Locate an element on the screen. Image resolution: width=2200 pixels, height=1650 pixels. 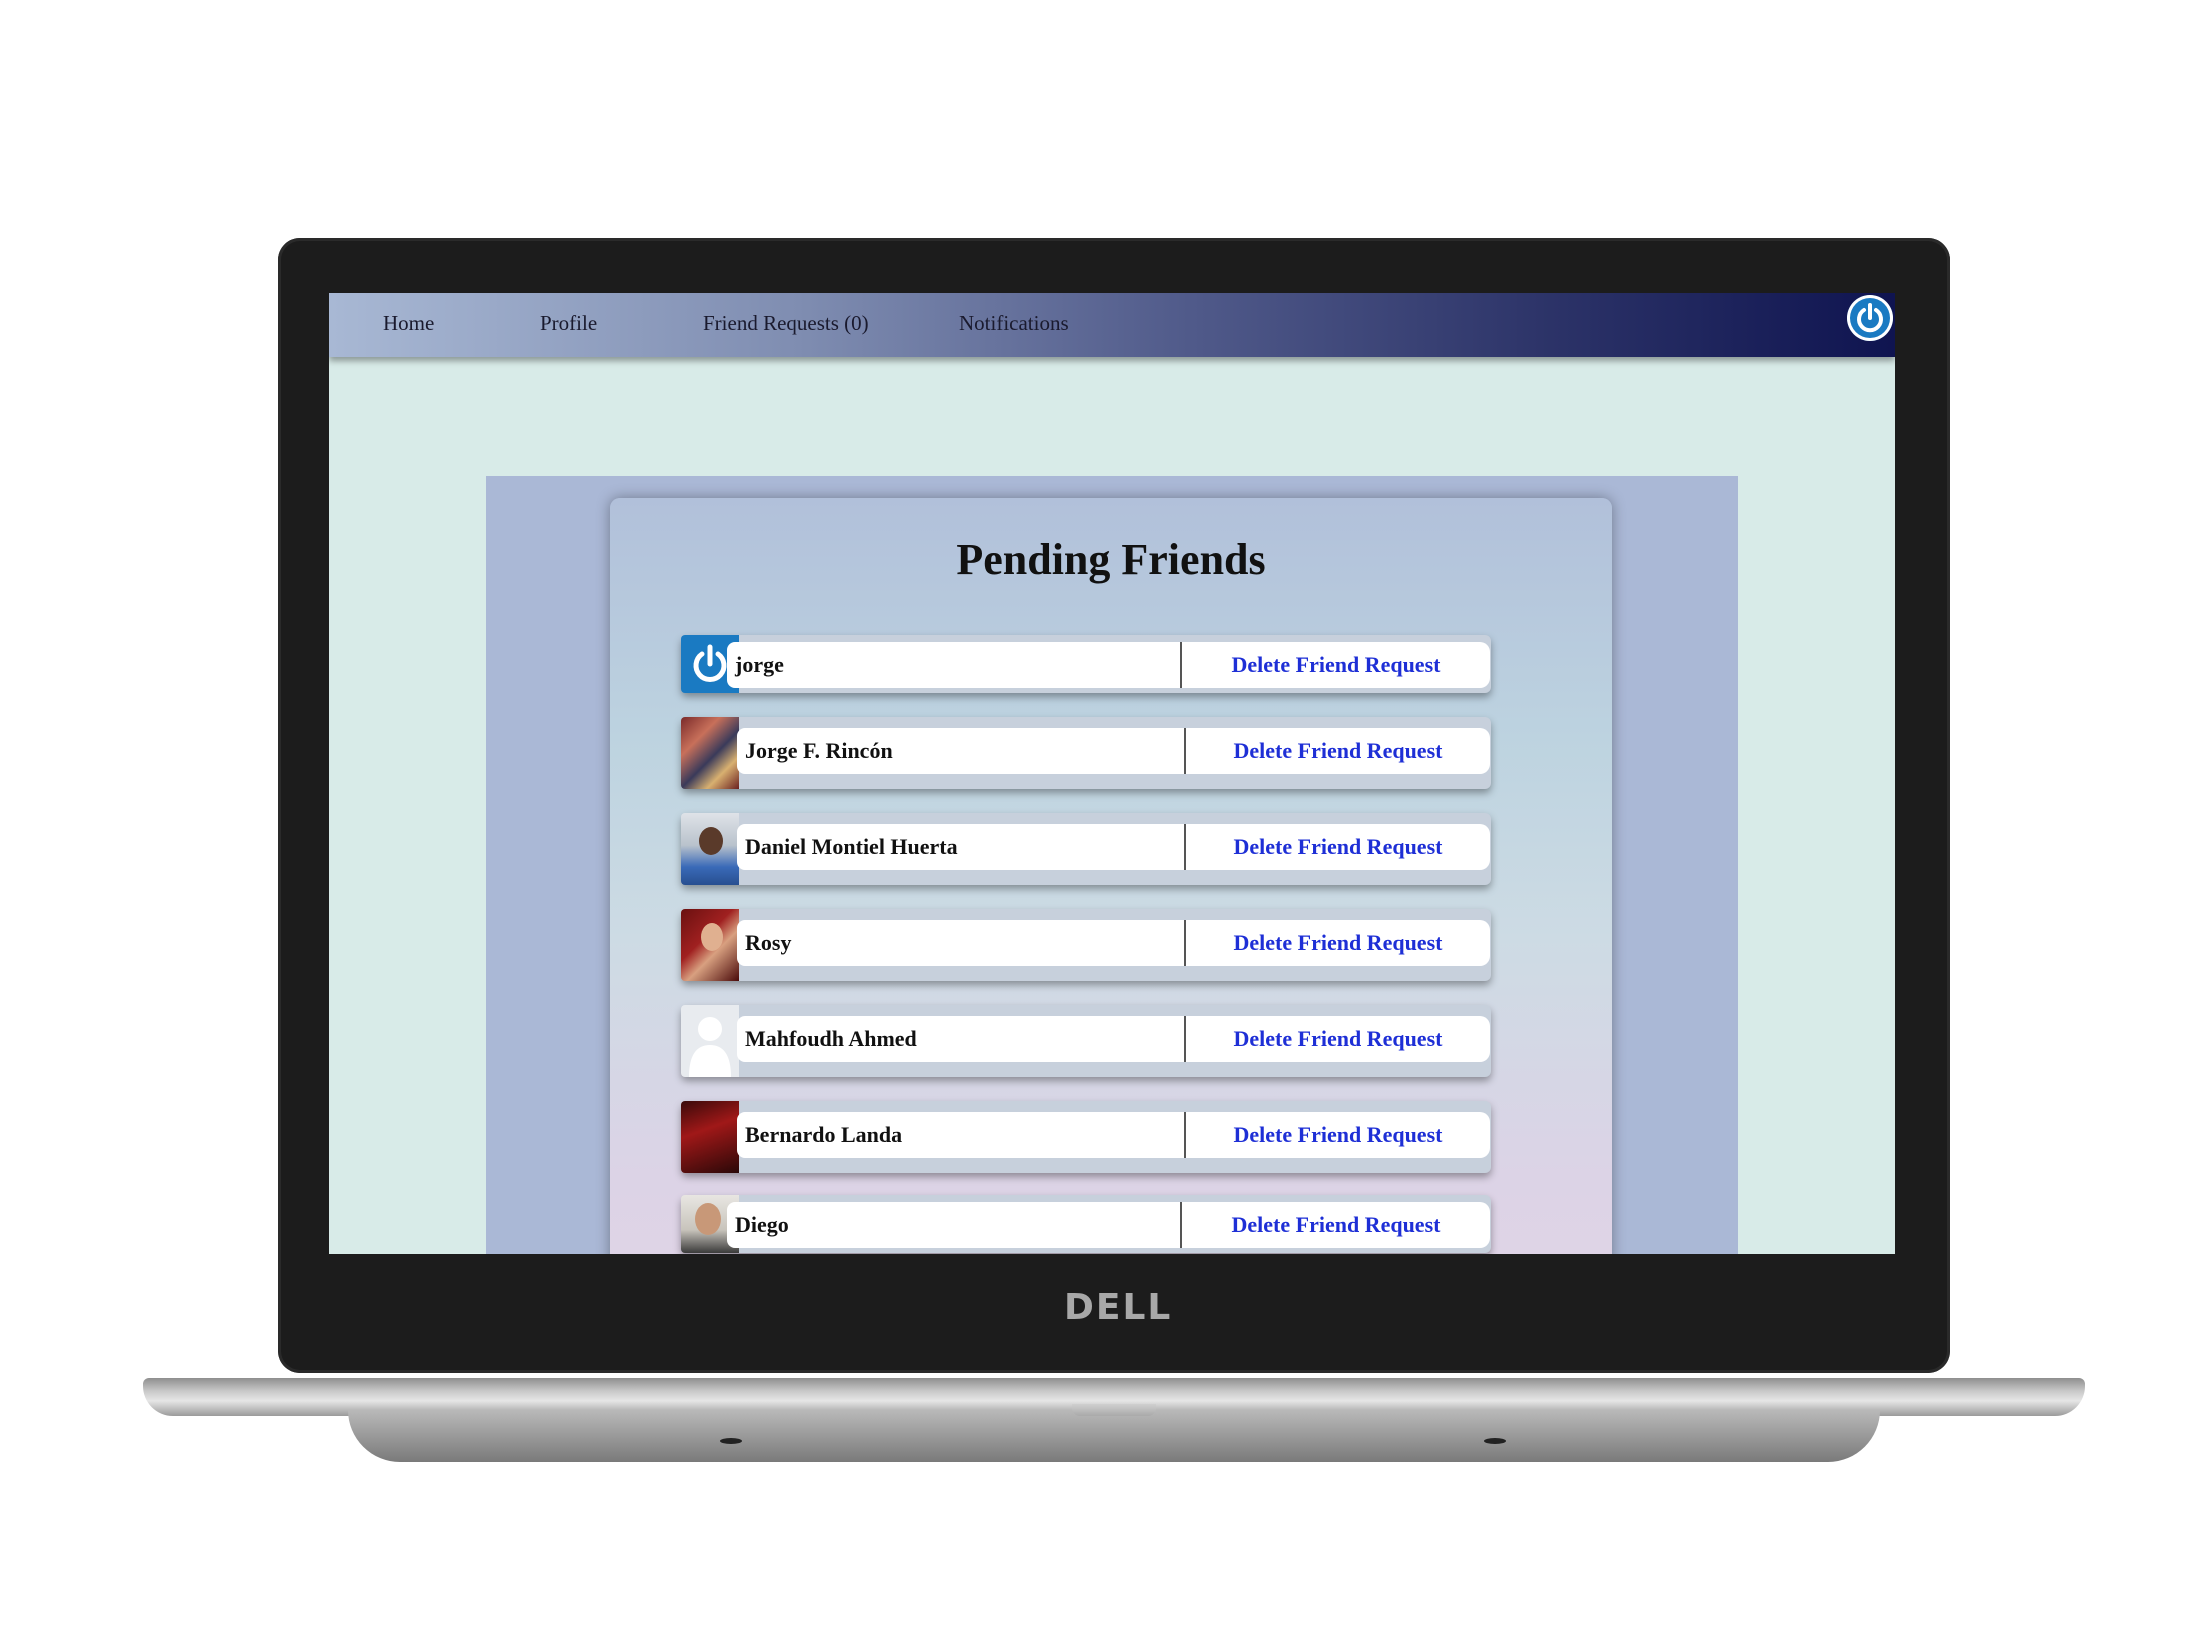
friend-name: jorge is located at coordinates (759, 664).